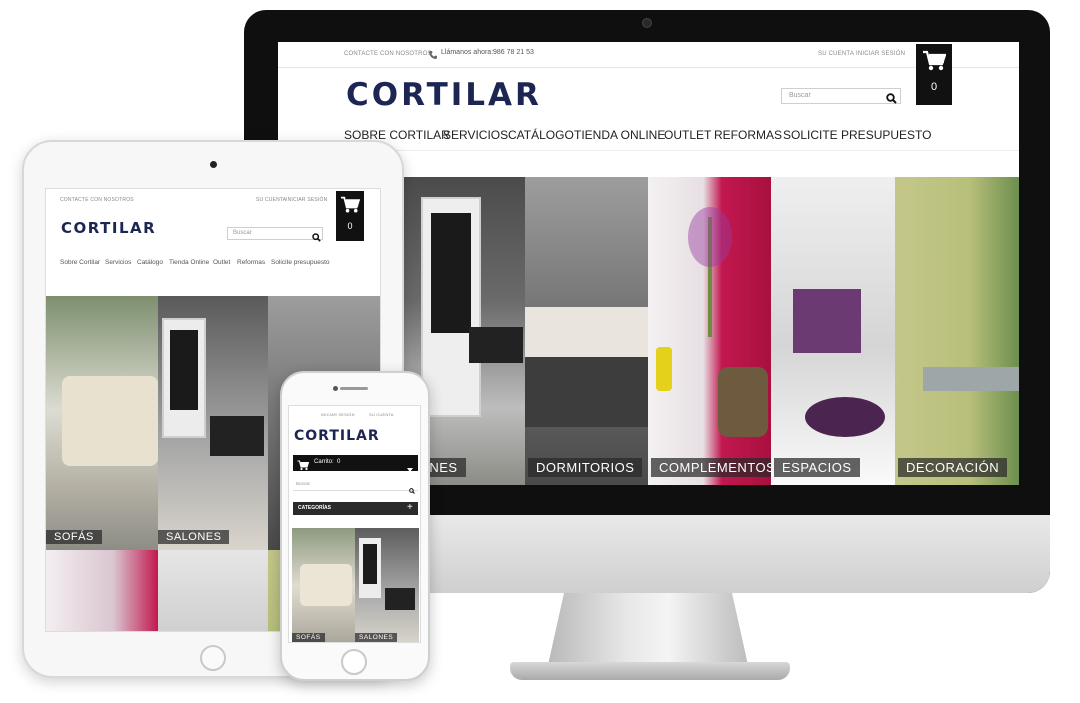 Image resolution: width=1080 pixels, height=703 pixels. What do you see at coordinates (711, 467) in the screenshot?
I see `category-label: COMPLEMENTOS` at bounding box center [711, 467].